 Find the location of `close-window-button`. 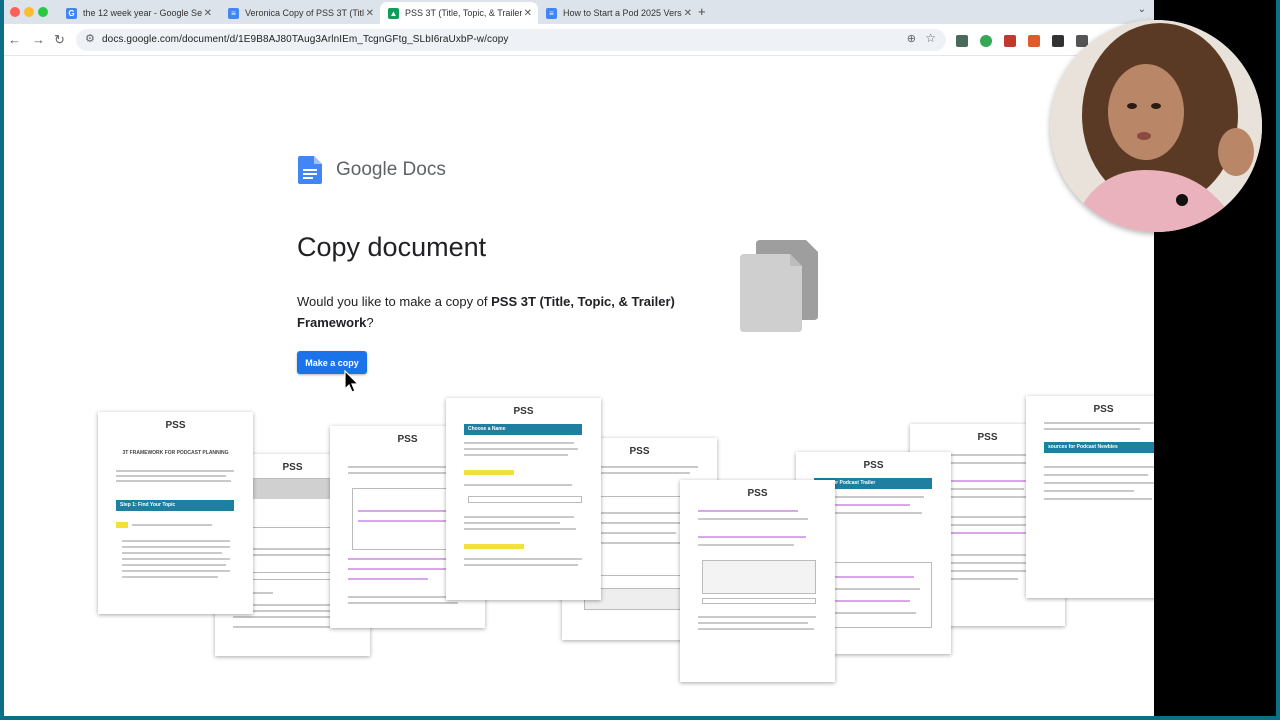

close-window-button is located at coordinates (15, 12).